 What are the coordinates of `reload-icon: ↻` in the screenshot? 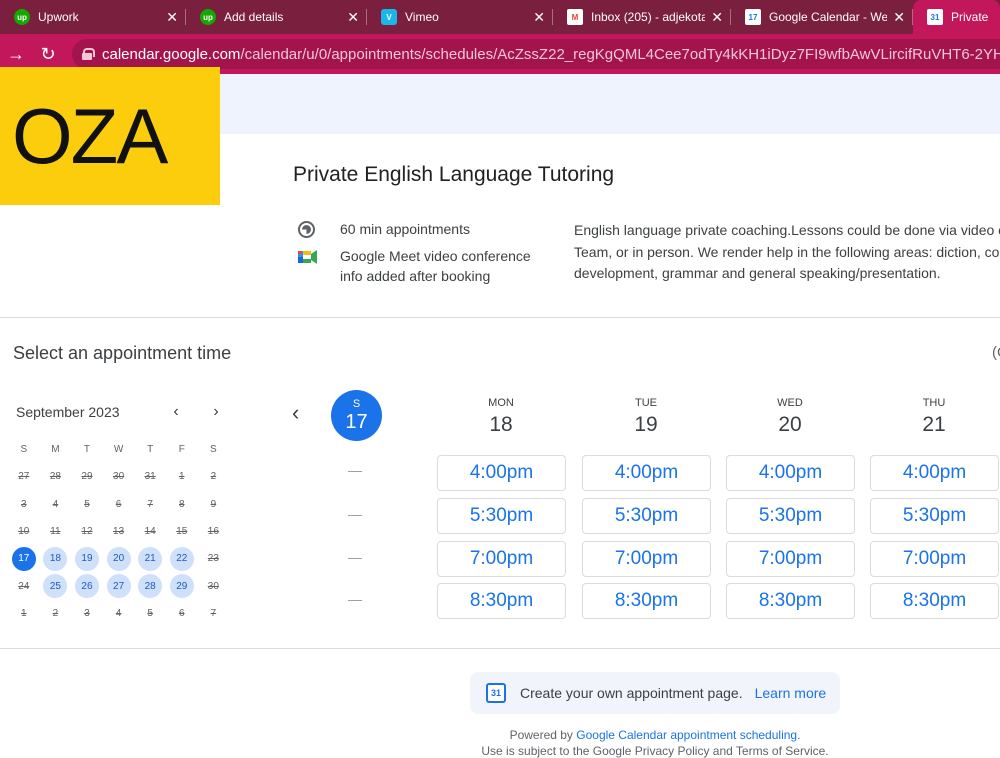 It's located at (48, 54).